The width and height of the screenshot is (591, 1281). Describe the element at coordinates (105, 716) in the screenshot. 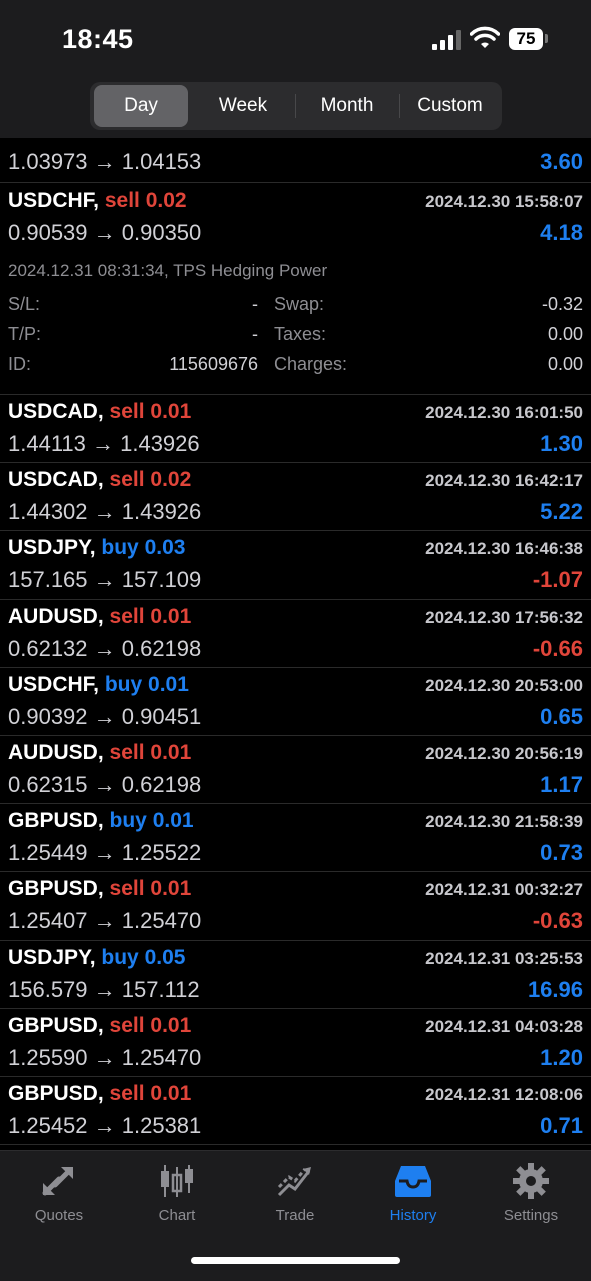

I see `trade-prices: 0.90392 → 0.90451` at that location.